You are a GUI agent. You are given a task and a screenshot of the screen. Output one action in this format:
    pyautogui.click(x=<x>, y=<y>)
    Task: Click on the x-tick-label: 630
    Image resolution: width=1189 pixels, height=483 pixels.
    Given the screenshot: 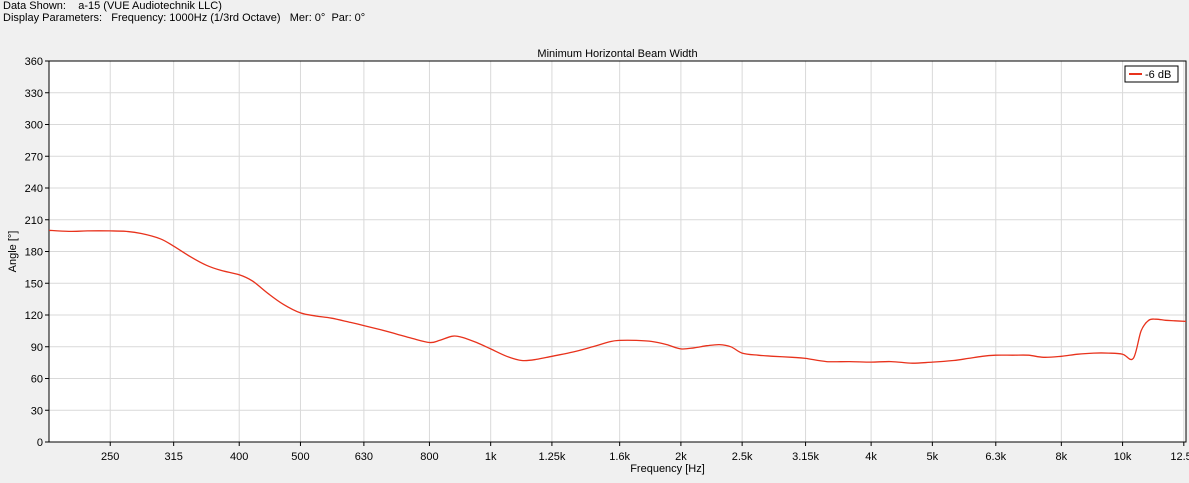 What is the action you would take?
    pyautogui.click(x=364, y=457)
    